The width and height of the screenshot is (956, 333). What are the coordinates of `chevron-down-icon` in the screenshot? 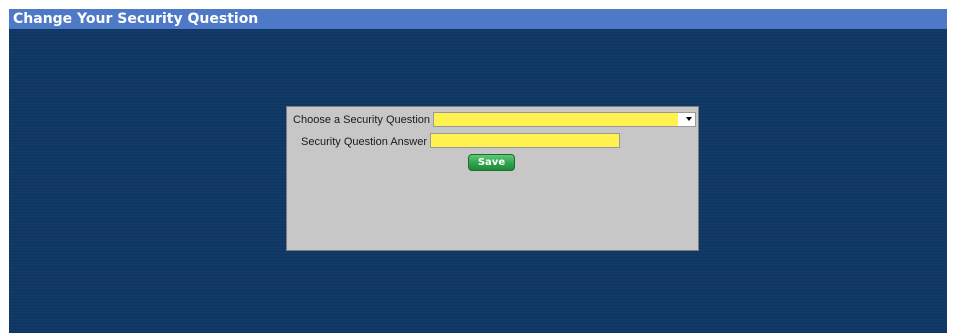 It's located at (689, 119).